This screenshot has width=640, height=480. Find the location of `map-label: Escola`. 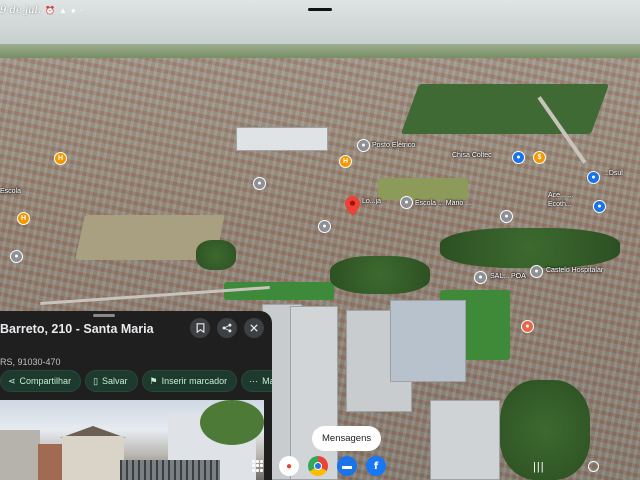

map-label: Escola is located at coordinates (11, 191).